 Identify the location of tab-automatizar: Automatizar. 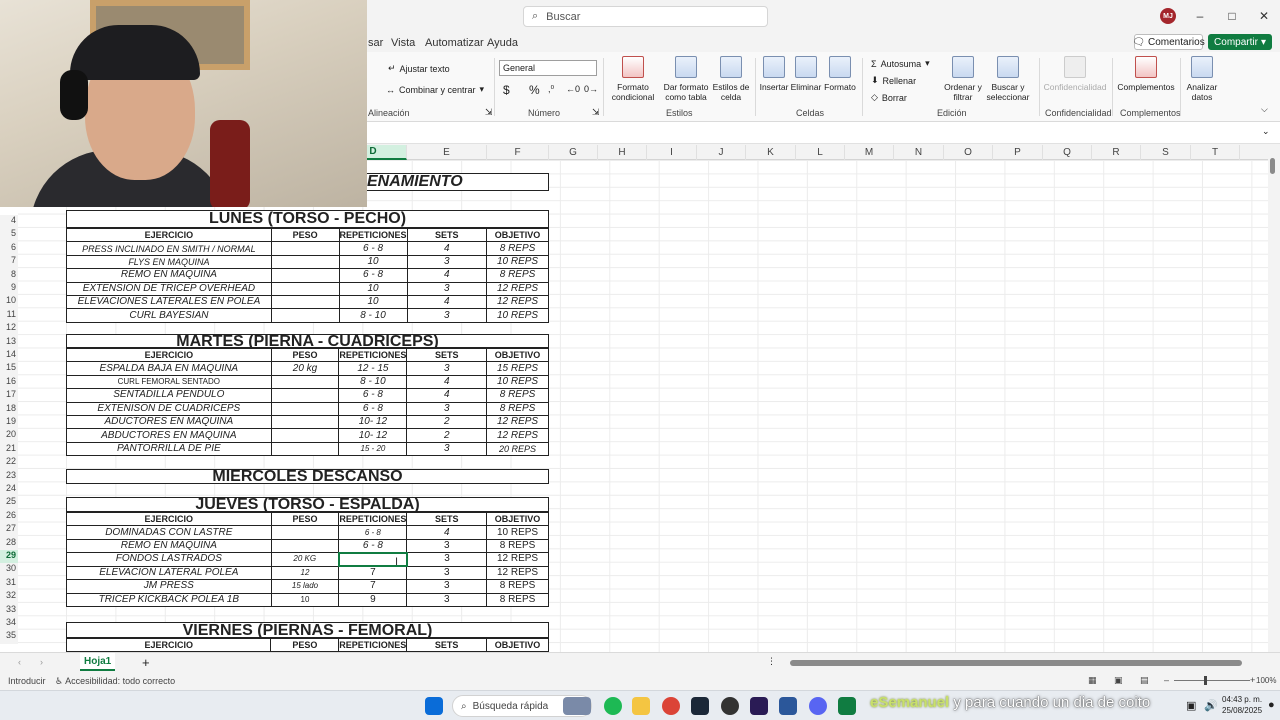
(454, 43).